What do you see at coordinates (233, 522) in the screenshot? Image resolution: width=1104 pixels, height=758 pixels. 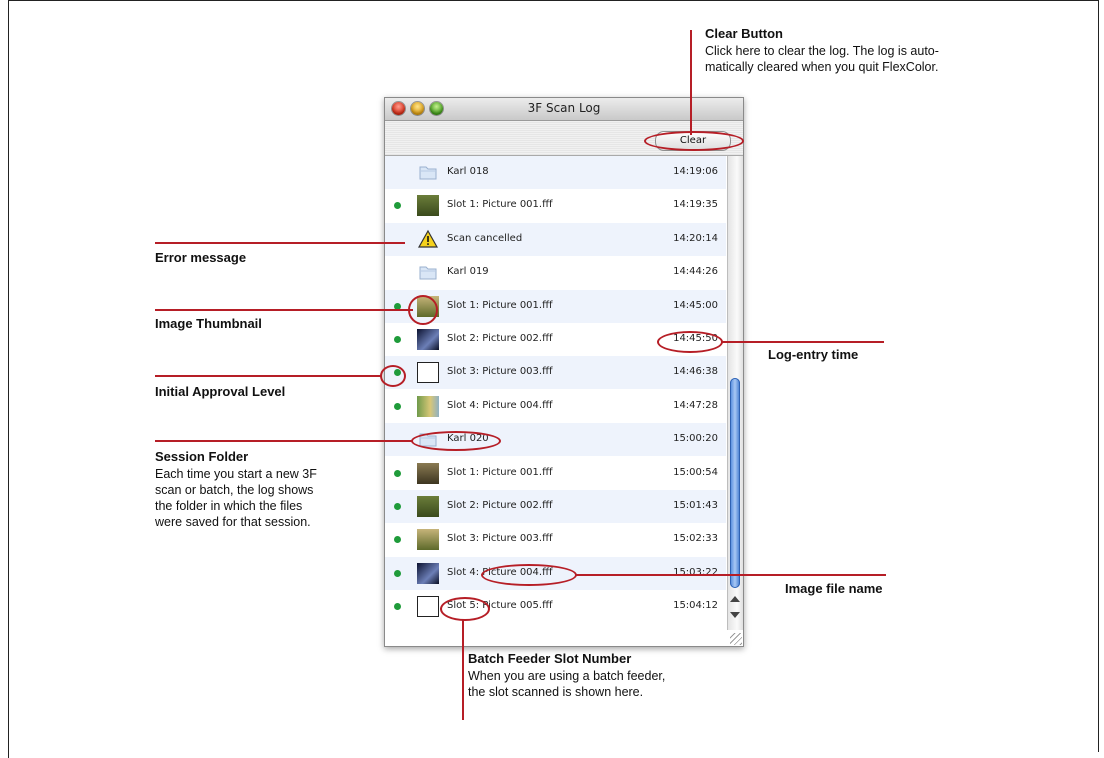 I see `session-folder-annotation-line4: were saved for that session.` at bounding box center [233, 522].